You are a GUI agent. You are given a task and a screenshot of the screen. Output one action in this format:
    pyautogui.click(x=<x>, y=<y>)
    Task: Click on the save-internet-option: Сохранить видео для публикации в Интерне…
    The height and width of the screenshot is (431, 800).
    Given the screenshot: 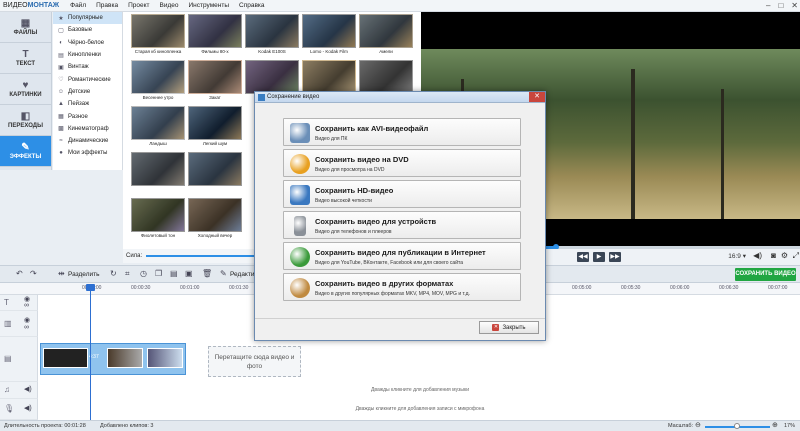 What is the action you would take?
    pyautogui.click(x=402, y=256)
    